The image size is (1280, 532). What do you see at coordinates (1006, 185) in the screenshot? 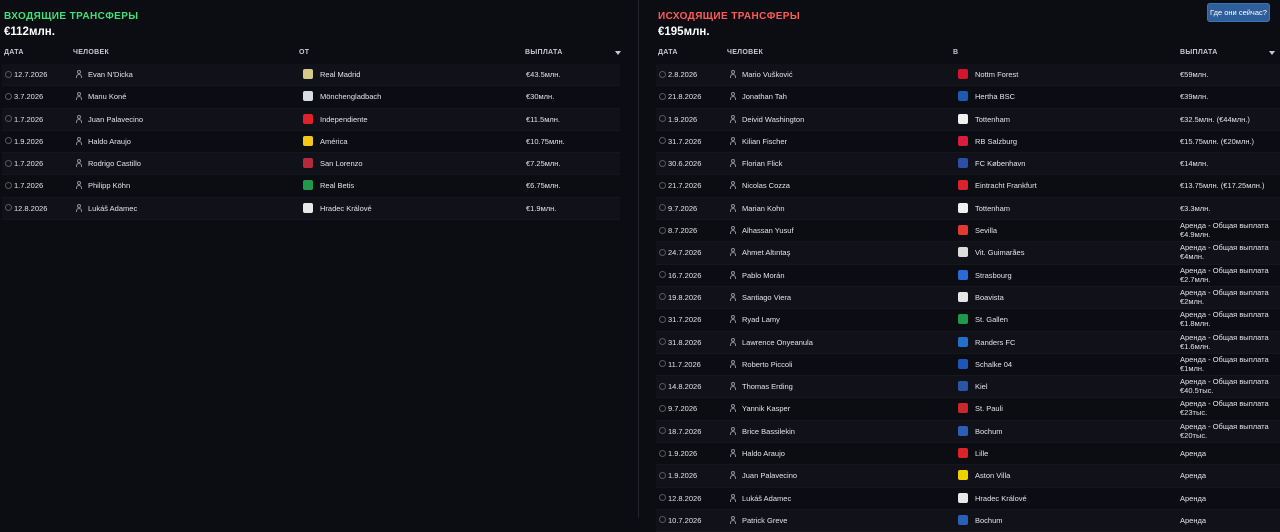
I see `club-name-link: Eintracht Frankfurt` at bounding box center [1006, 185].